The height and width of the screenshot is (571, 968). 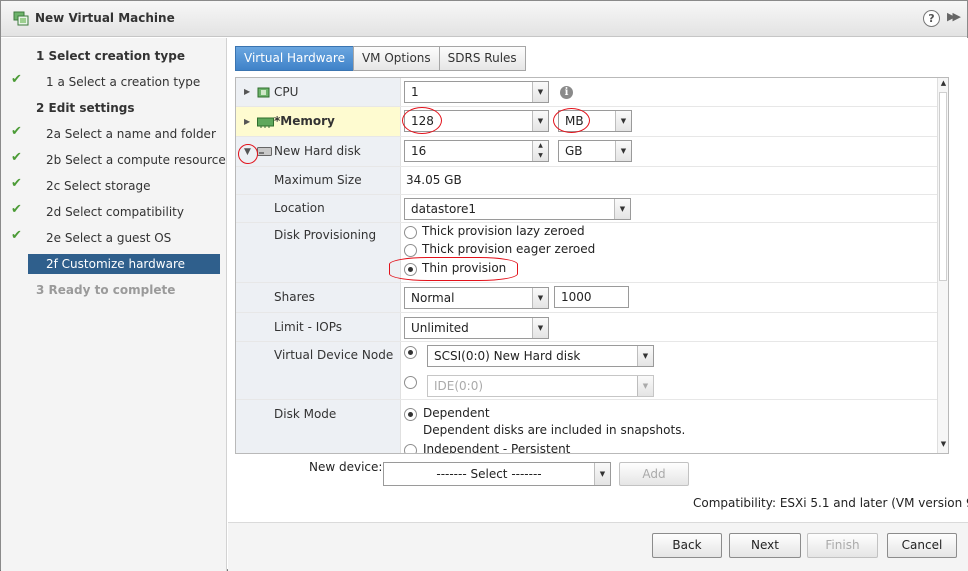 What do you see at coordinates (21, 18) in the screenshot?
I see `vm-icon` at bounding box center [21, 18].